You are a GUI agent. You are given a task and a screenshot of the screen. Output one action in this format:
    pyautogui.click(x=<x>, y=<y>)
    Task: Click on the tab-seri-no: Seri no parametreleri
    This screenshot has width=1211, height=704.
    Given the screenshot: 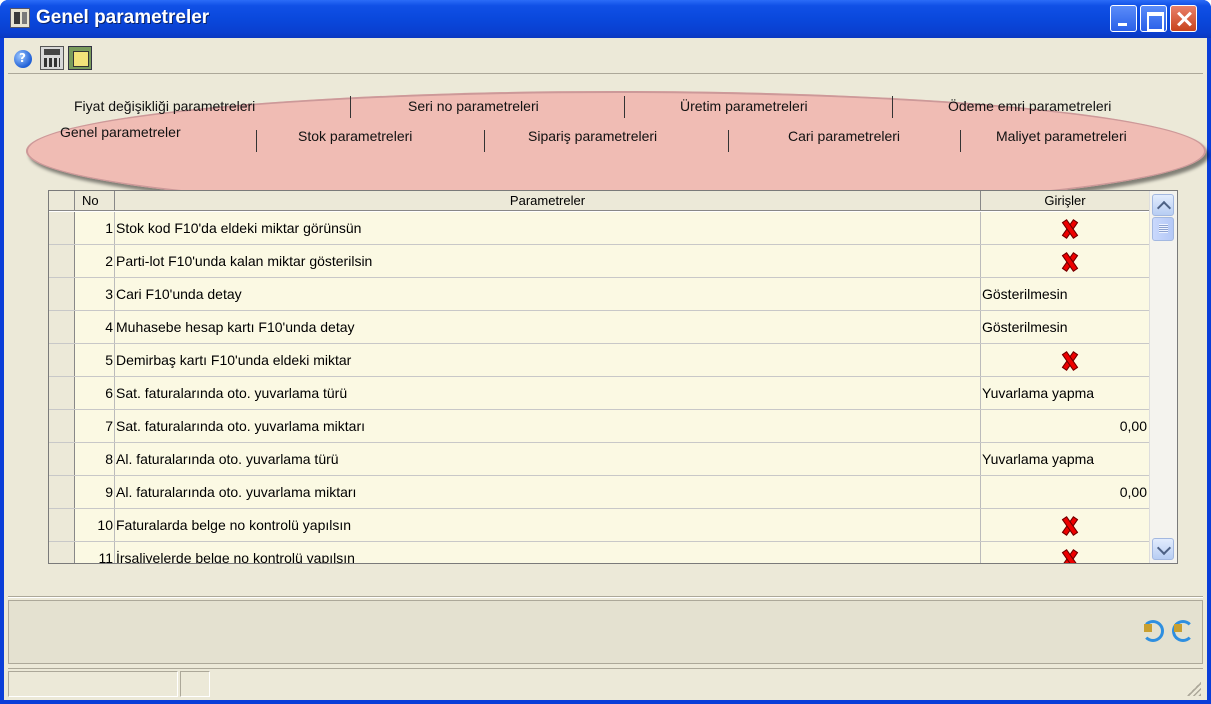 What is the action you would take?
    pyautogui.click(x=473, y=106)
    